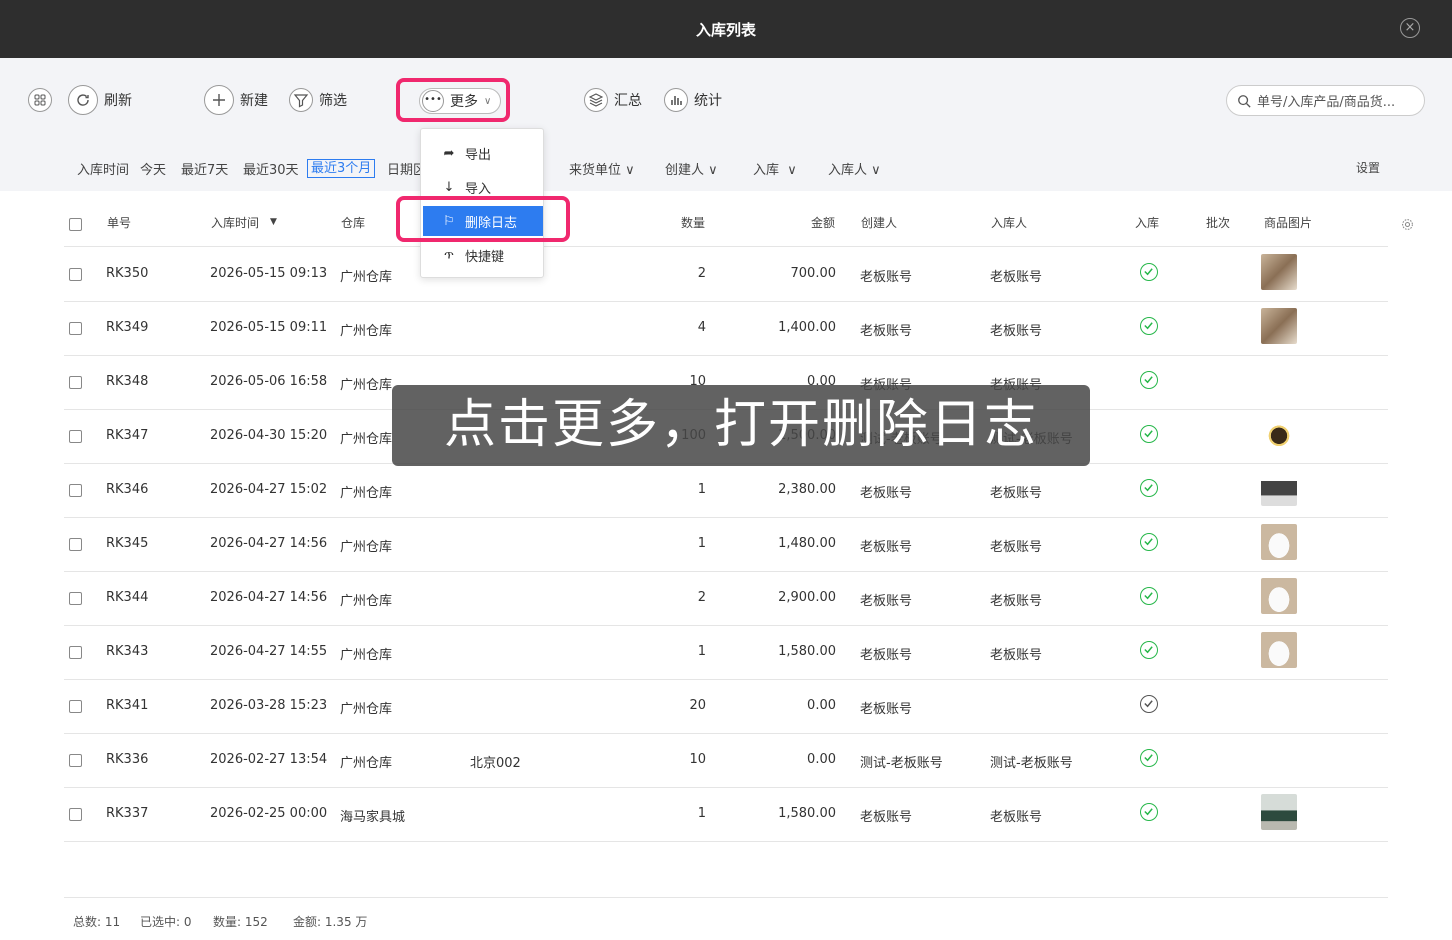 The image size is (1452, 940). What do you see at coordinates (725, 29) in the screenshot?
I see `window-title: 入库列表` at bounding box center [725, 29].